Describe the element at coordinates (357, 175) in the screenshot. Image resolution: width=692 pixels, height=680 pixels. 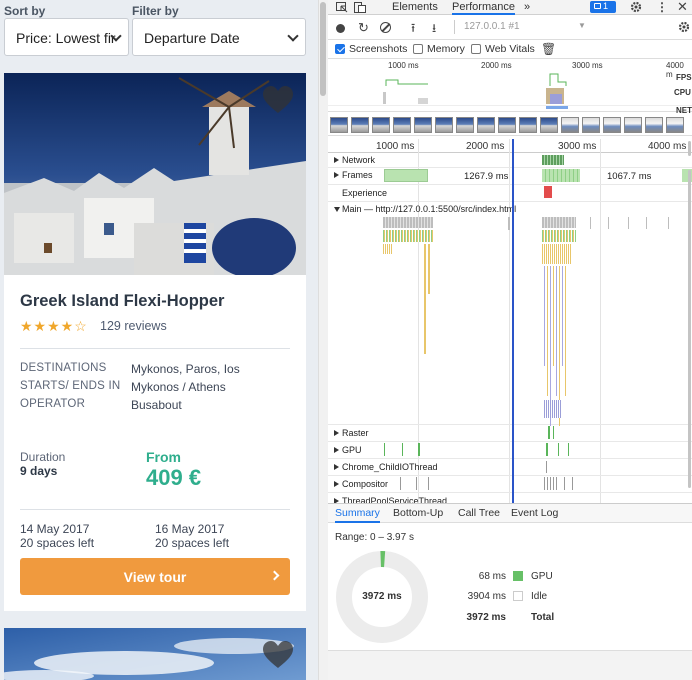
I see `track-frames: Frames` at that location.